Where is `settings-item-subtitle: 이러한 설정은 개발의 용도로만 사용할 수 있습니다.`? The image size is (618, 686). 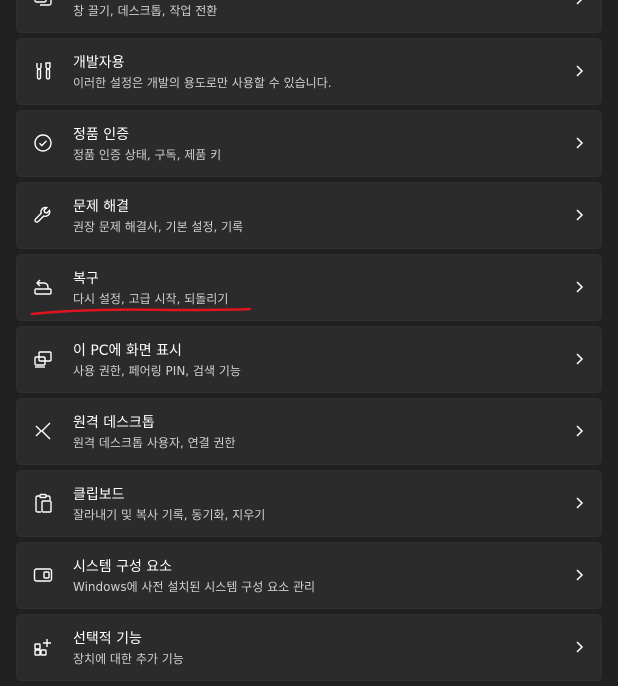 settings-item-subtitle: 이러한 설정은 개발의 용도로만 사용할 수 있습니다. is located at coordinates (202, 83).